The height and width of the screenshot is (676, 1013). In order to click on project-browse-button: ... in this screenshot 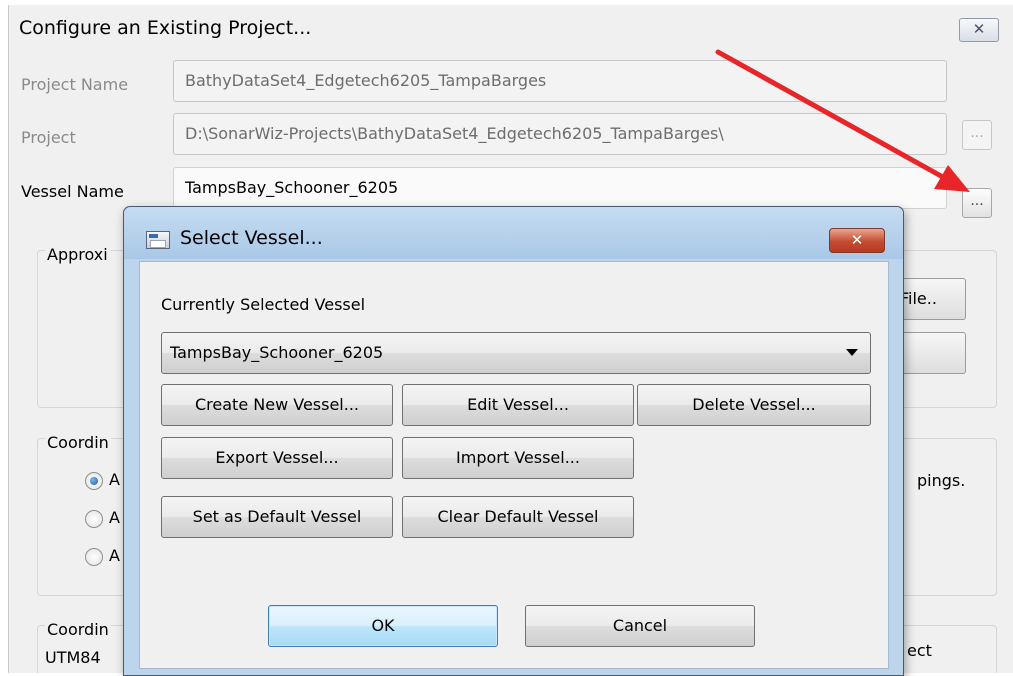, I will do `click(977, 135)`.